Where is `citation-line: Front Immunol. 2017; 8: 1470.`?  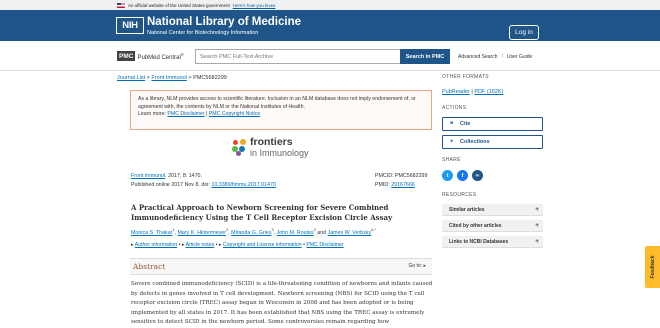 citation-line: Front Immunol. 2017; 8: 1470. is located at coordinates (166, 176).